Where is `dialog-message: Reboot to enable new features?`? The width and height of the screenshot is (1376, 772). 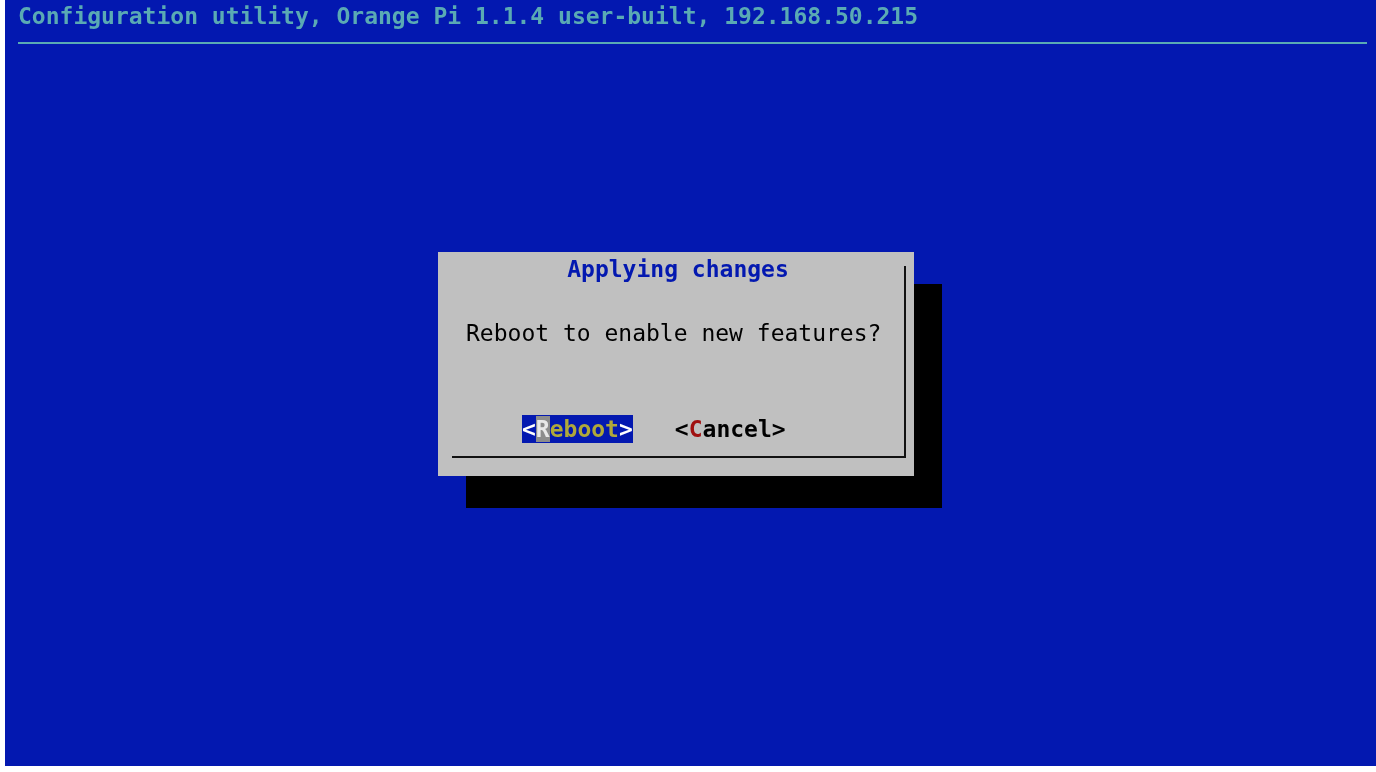
dialog-message: Reboot to enable new features? is located at coordinates (674, 333).